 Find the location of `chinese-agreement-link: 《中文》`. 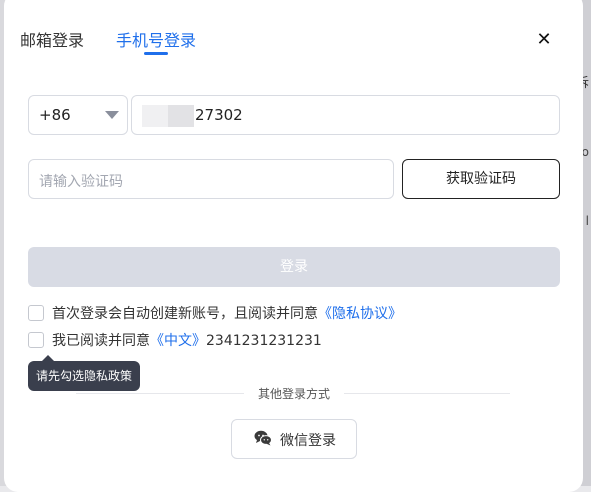

chinese-agreement-link: 《中文》 is located at coordinates (178, 341).